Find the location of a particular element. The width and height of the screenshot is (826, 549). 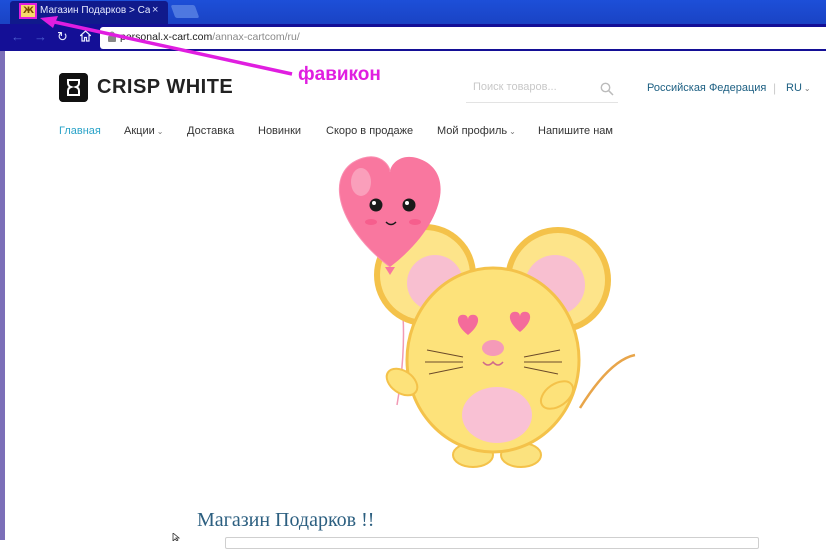

home-icon is located at coordinates (85, 36).